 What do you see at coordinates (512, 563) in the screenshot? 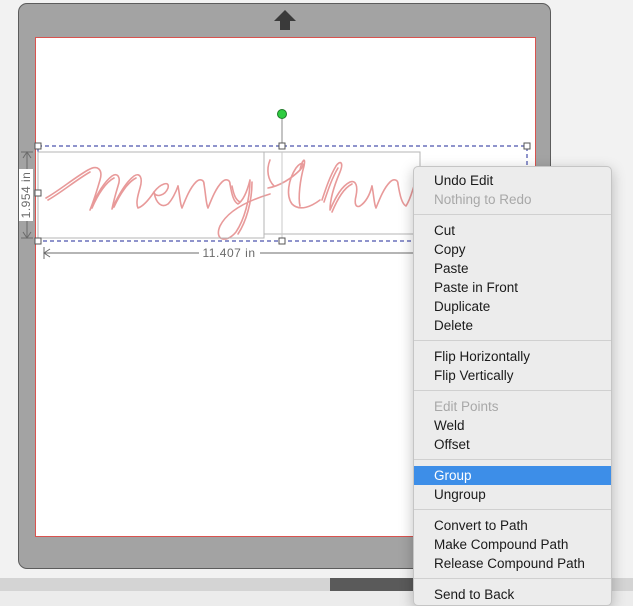
I see `menu-item-release-compound-path: Release Compound Path` at bounding box center [512, 563].